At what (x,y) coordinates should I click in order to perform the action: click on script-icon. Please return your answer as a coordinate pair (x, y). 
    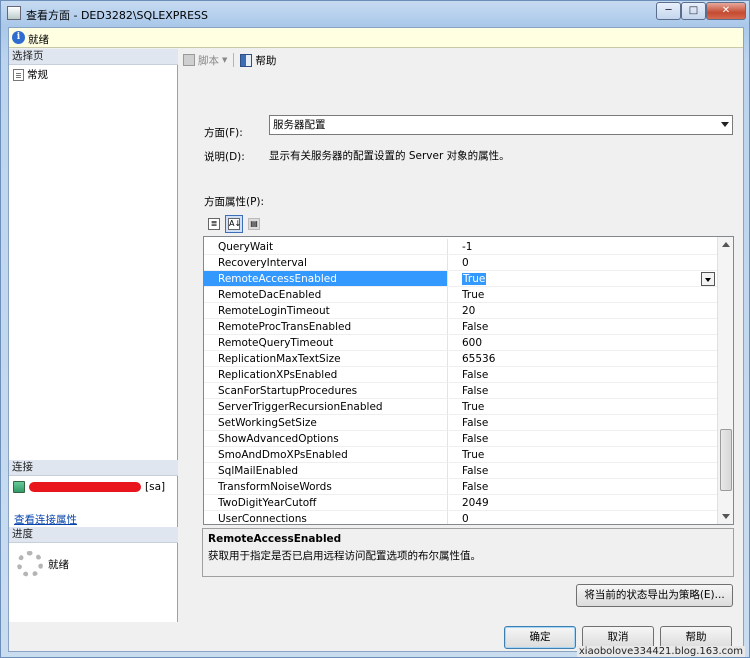
    Looking at the image, I should click on (189, 60).